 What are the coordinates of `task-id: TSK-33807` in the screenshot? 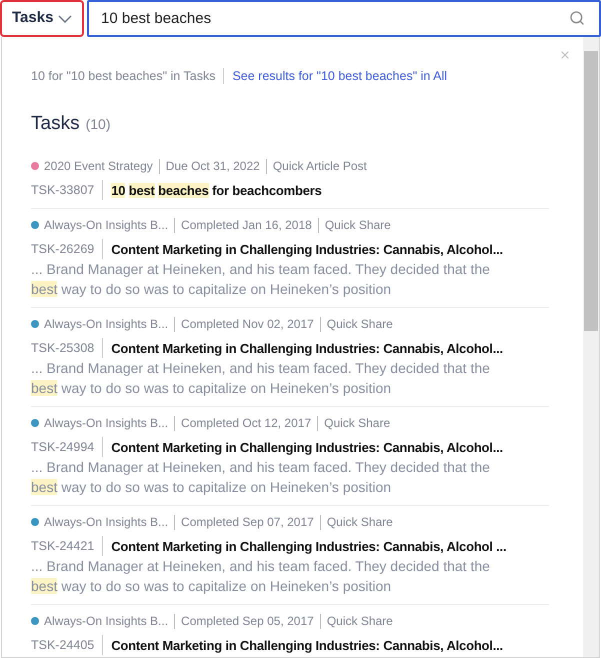 It's located at (62, 190).